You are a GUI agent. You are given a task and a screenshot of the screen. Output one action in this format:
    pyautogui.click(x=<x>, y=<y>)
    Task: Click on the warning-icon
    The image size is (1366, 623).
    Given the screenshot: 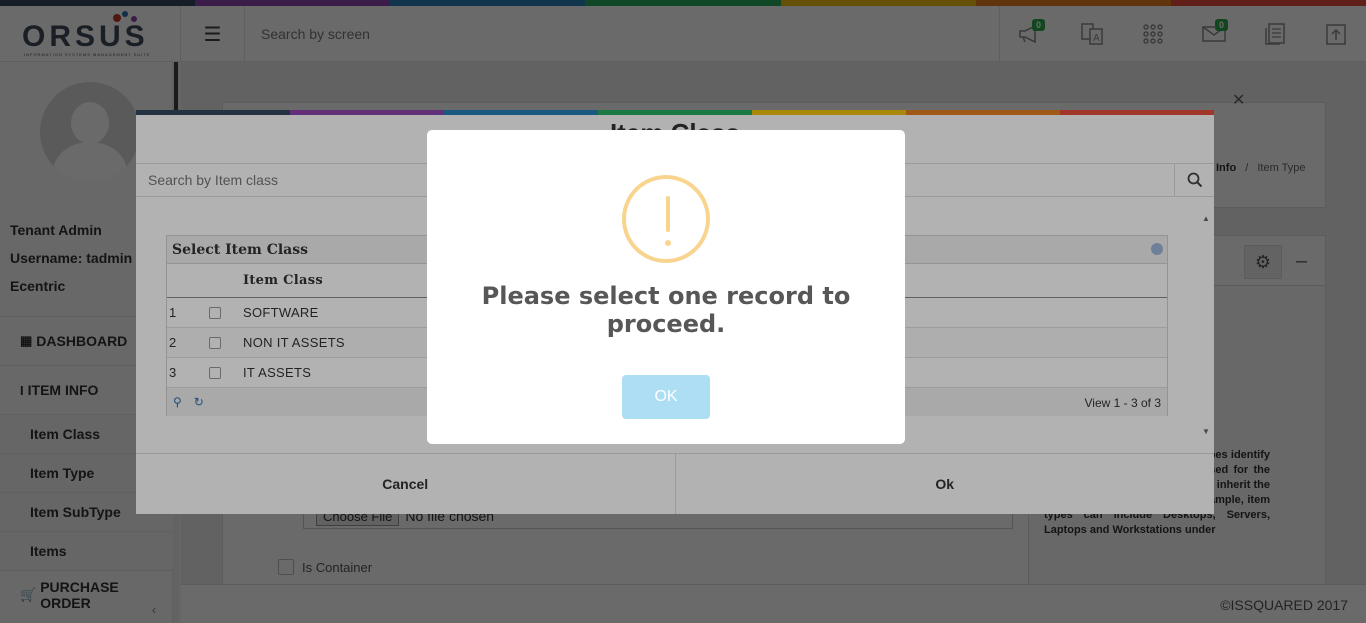 What is the action you would take?
    pyautogui.click(x=666, y=219)
    